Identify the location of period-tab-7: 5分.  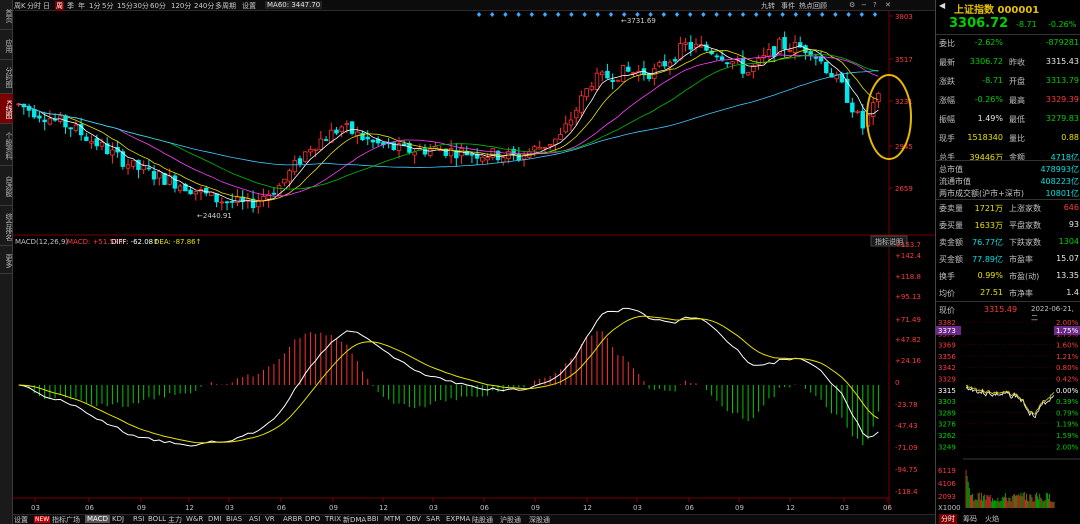
(107, 6).